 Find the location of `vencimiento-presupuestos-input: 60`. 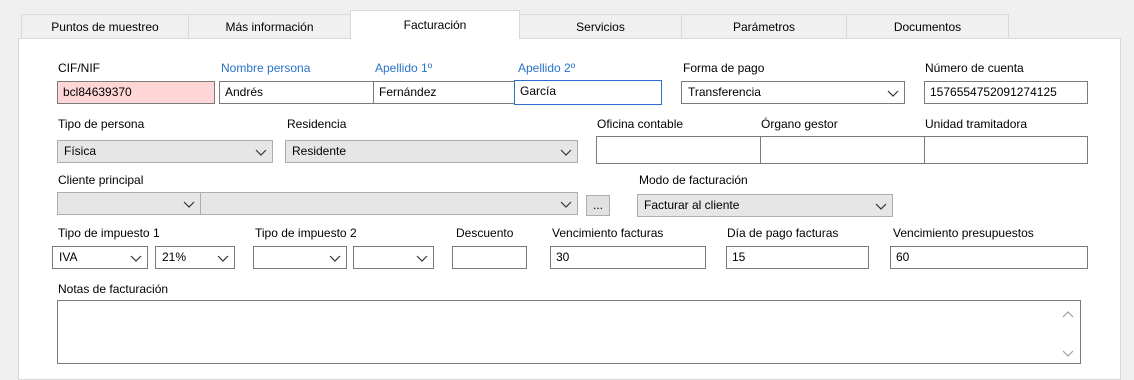

vencimiento-presupuestos-input: 60 is located at coordinates (989, 257).